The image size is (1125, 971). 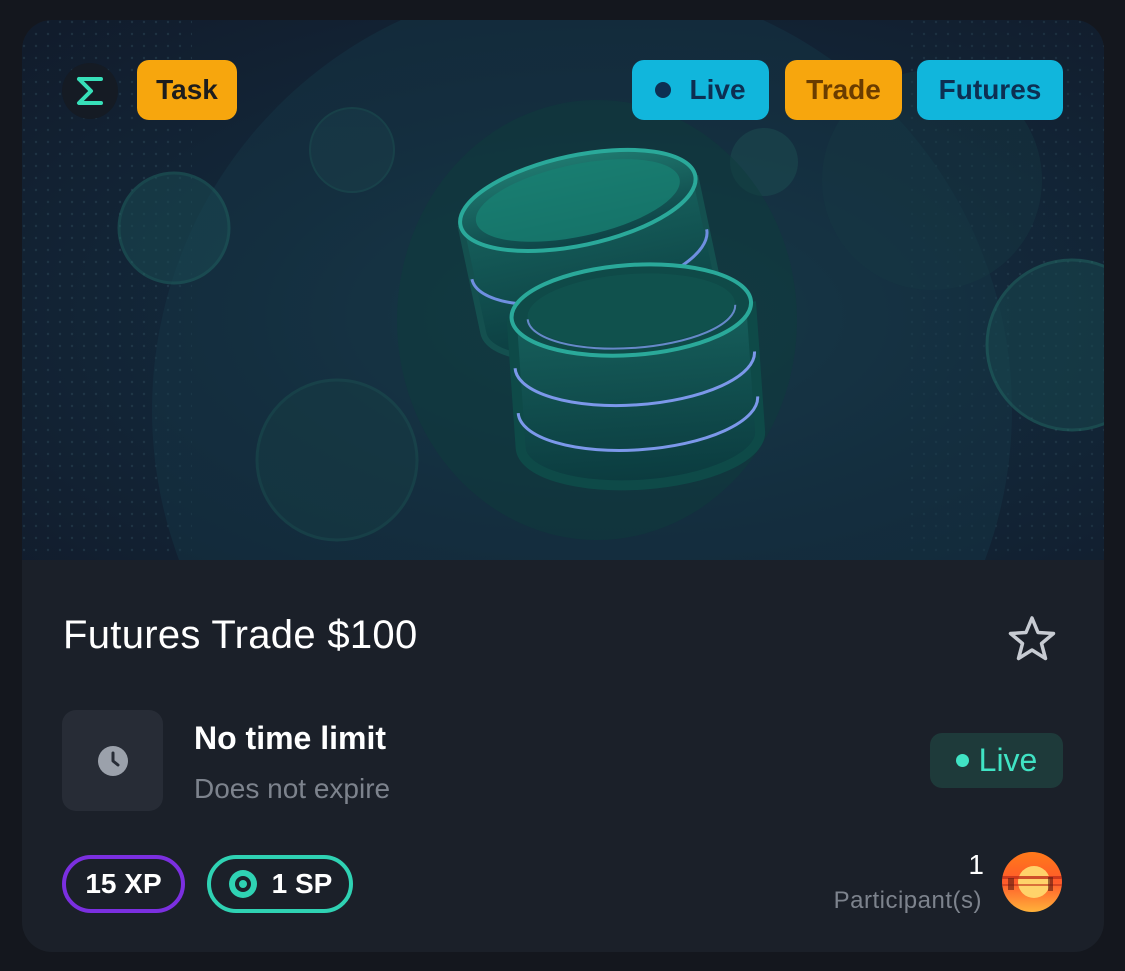 I want to click on tag-live: Live, so click(x=700, y=90).